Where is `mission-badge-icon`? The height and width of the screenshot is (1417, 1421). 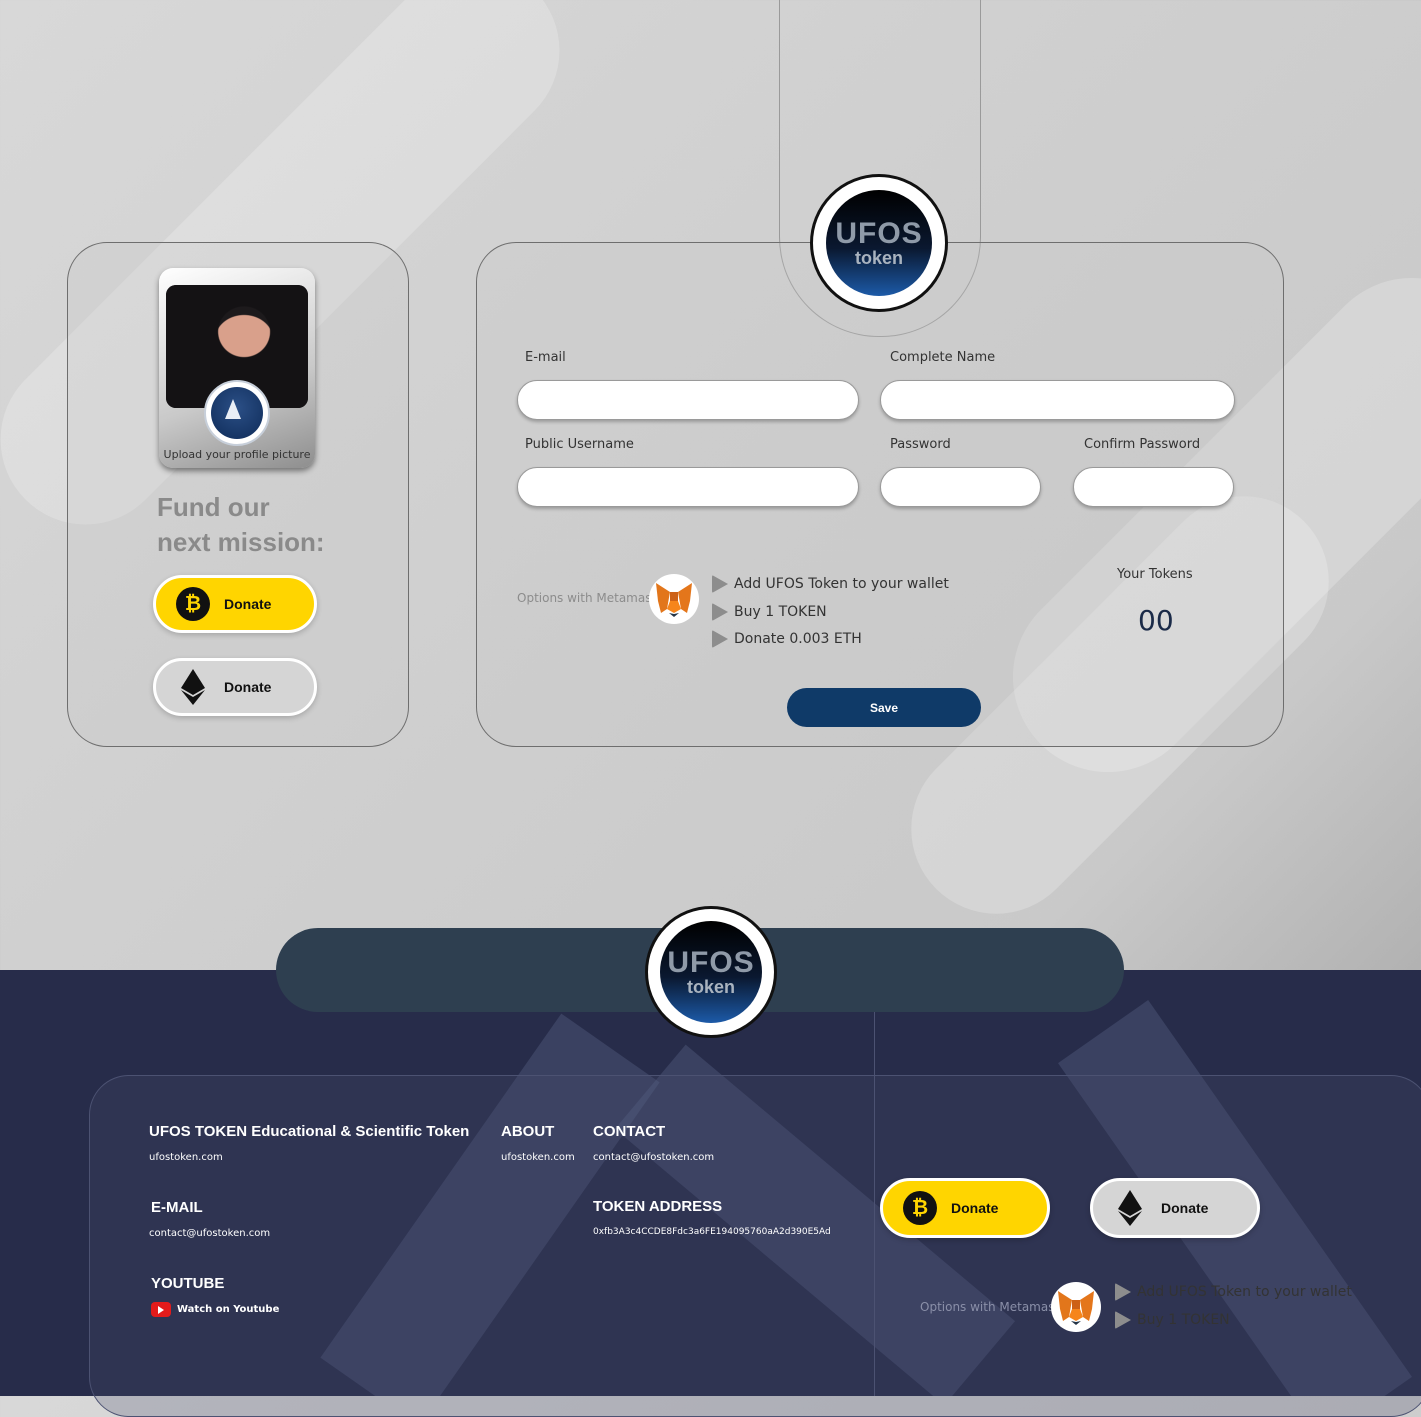 mission-badge-icon is located at coordinates (237, 413).